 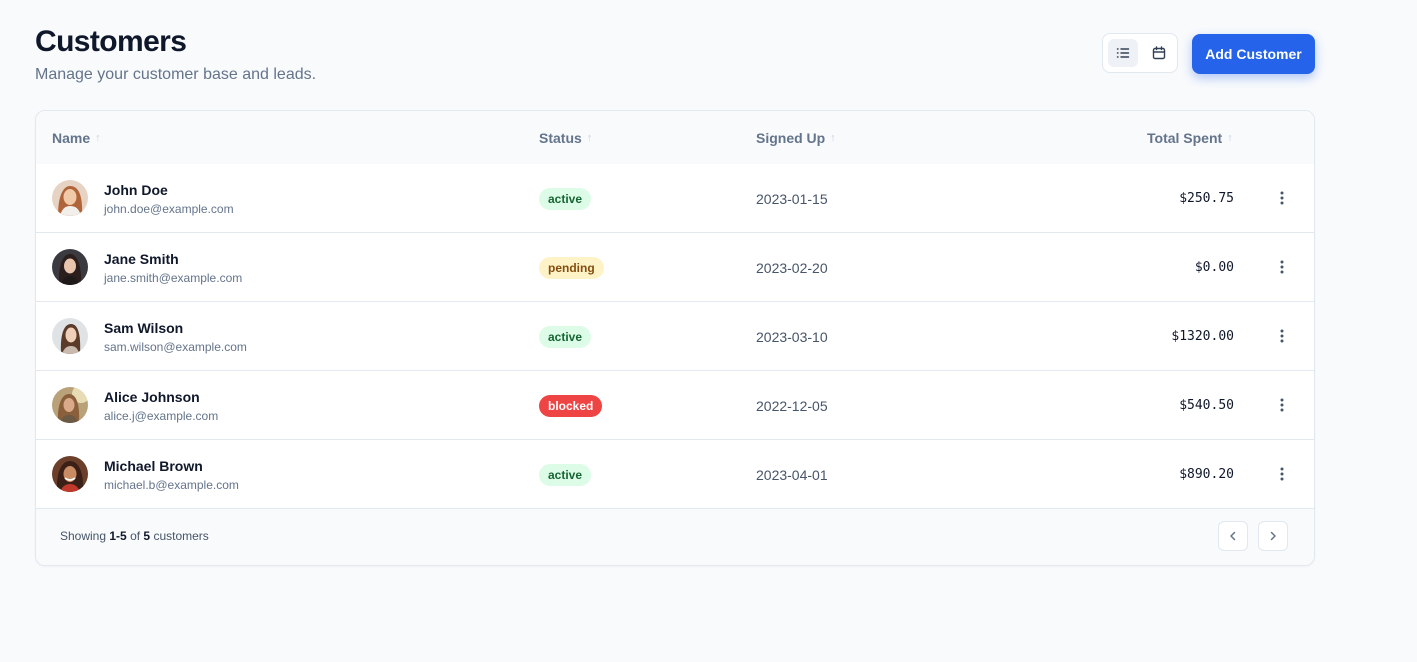 I want to click on column-header-status: Status ↑, so click(x=565, y=137).